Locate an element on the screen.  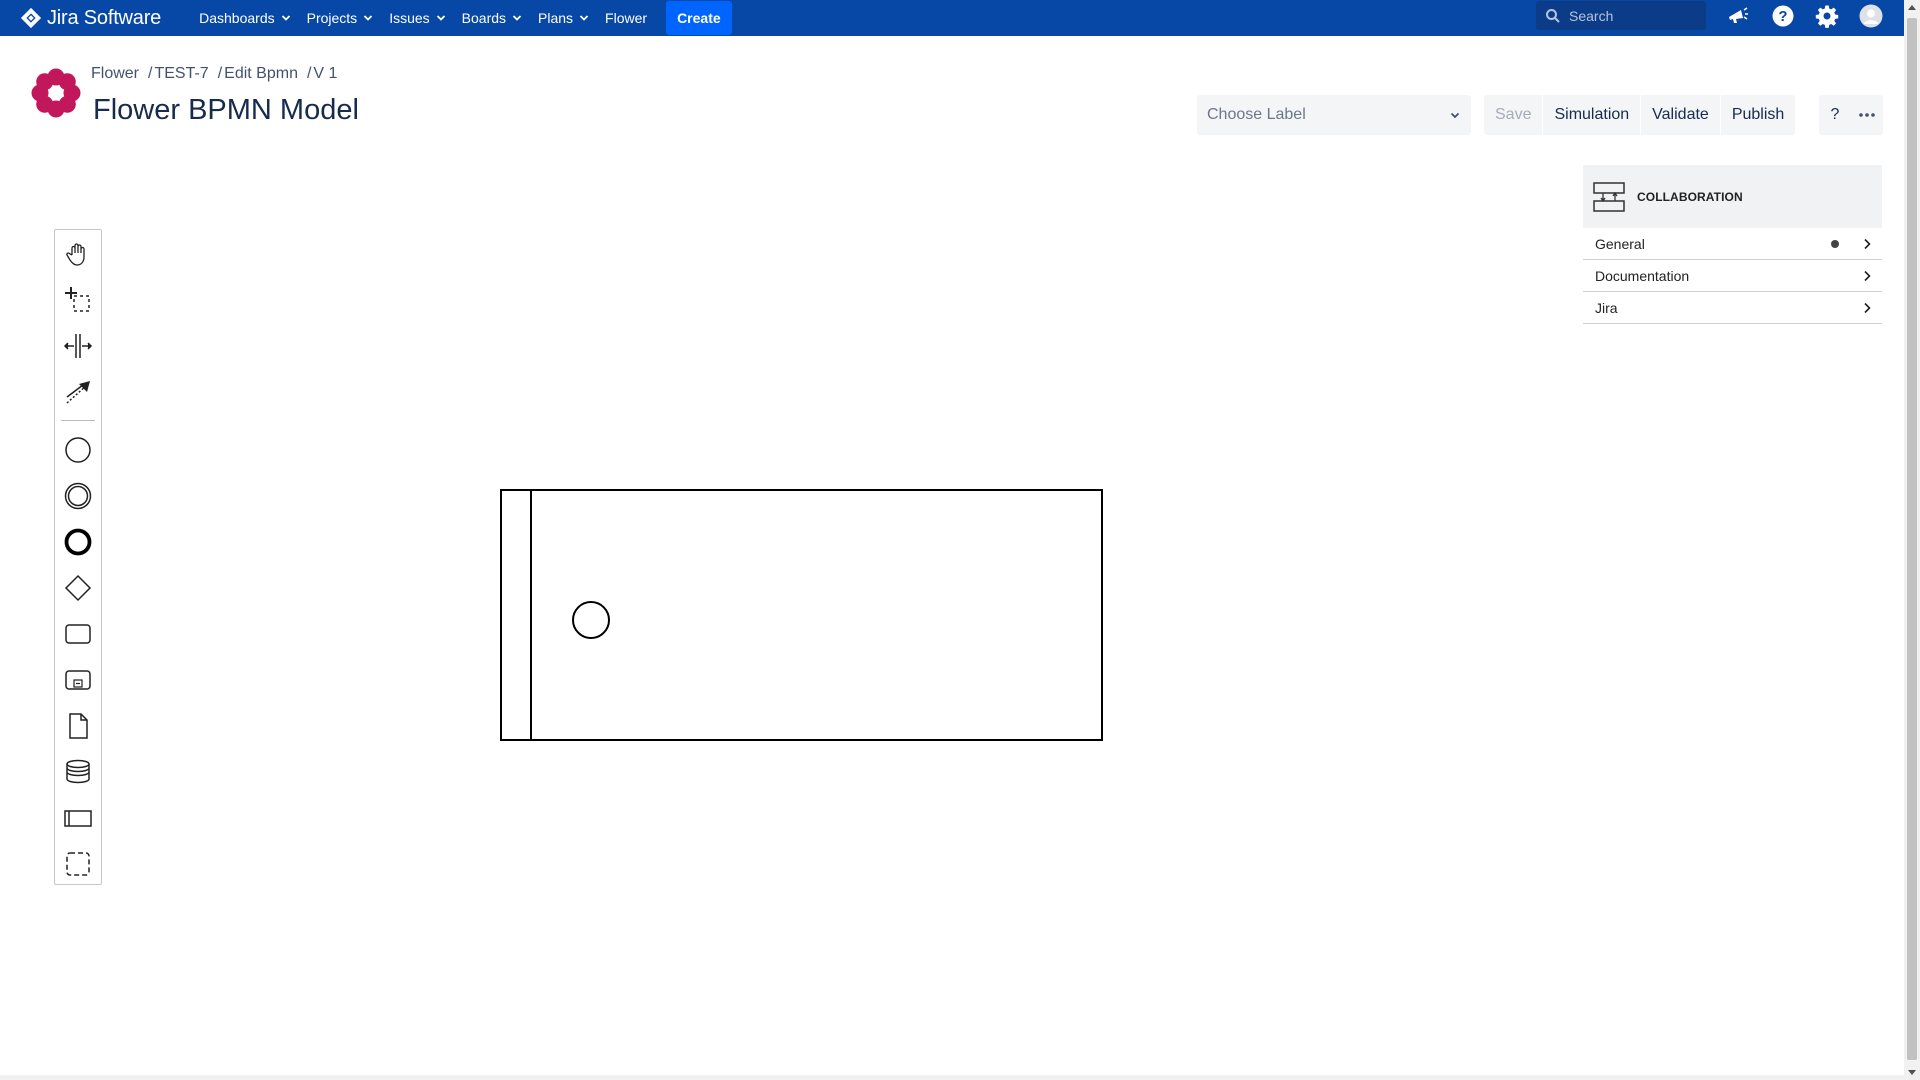
help-button: ? is located at coordinates (1783, 16).